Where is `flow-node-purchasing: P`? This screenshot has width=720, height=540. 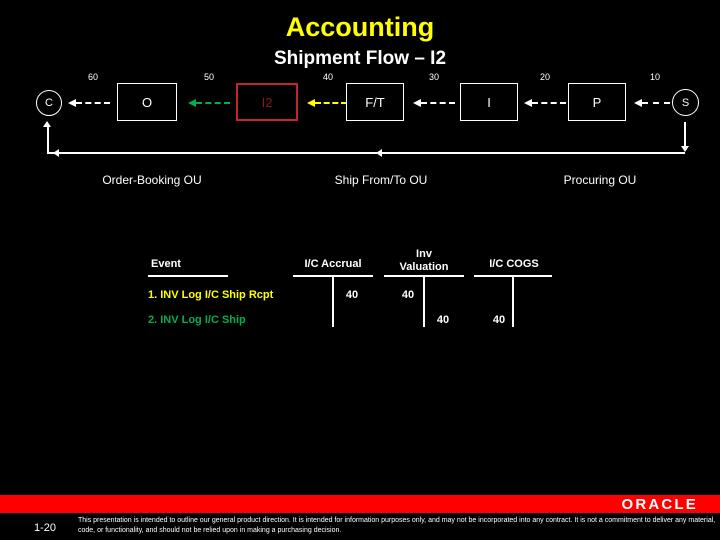 flow-node-purchasing: P is located at coordinates (597, 102).